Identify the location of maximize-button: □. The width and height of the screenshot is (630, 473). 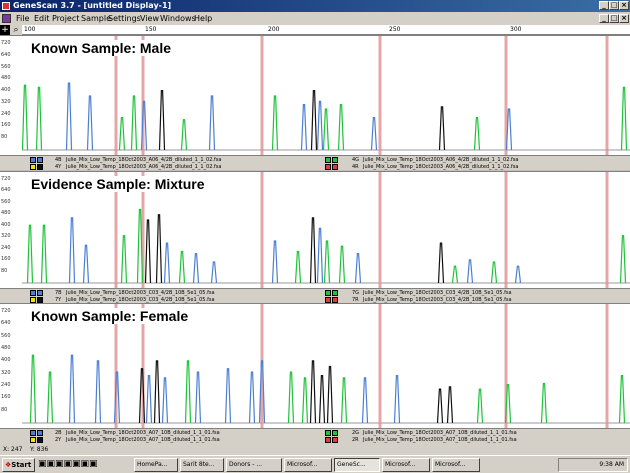
(614, 5).